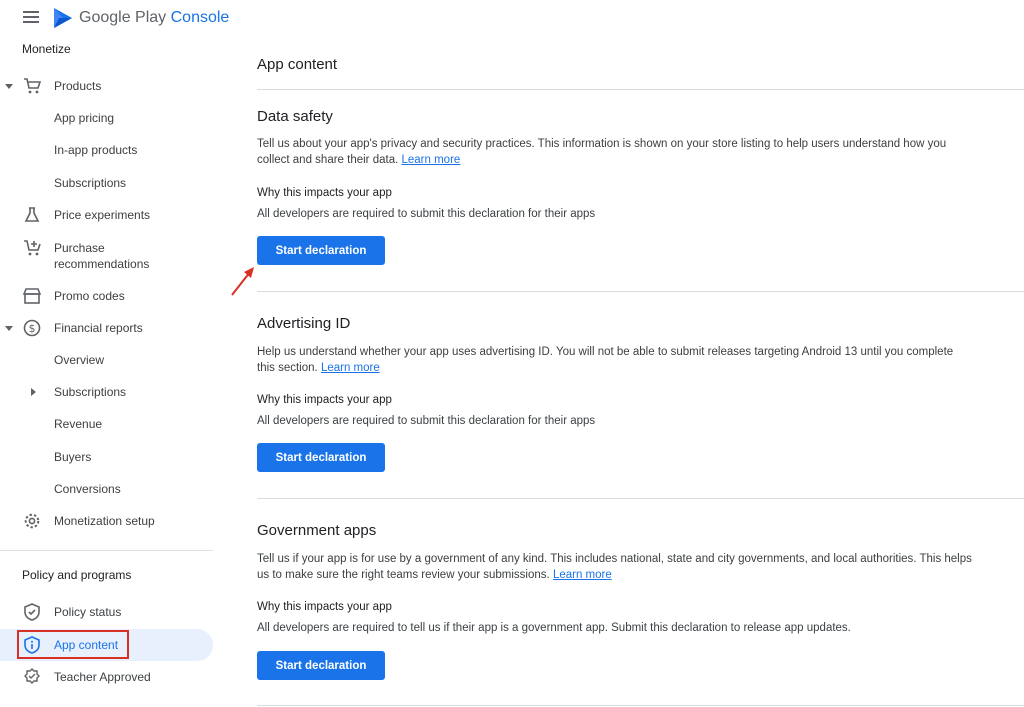 This screenshot has width=1024, height=707. What do you see at coordinates (63, 18) in the screenshot?
I see `play-console-logo-icon` at bounding box center [63, 18].